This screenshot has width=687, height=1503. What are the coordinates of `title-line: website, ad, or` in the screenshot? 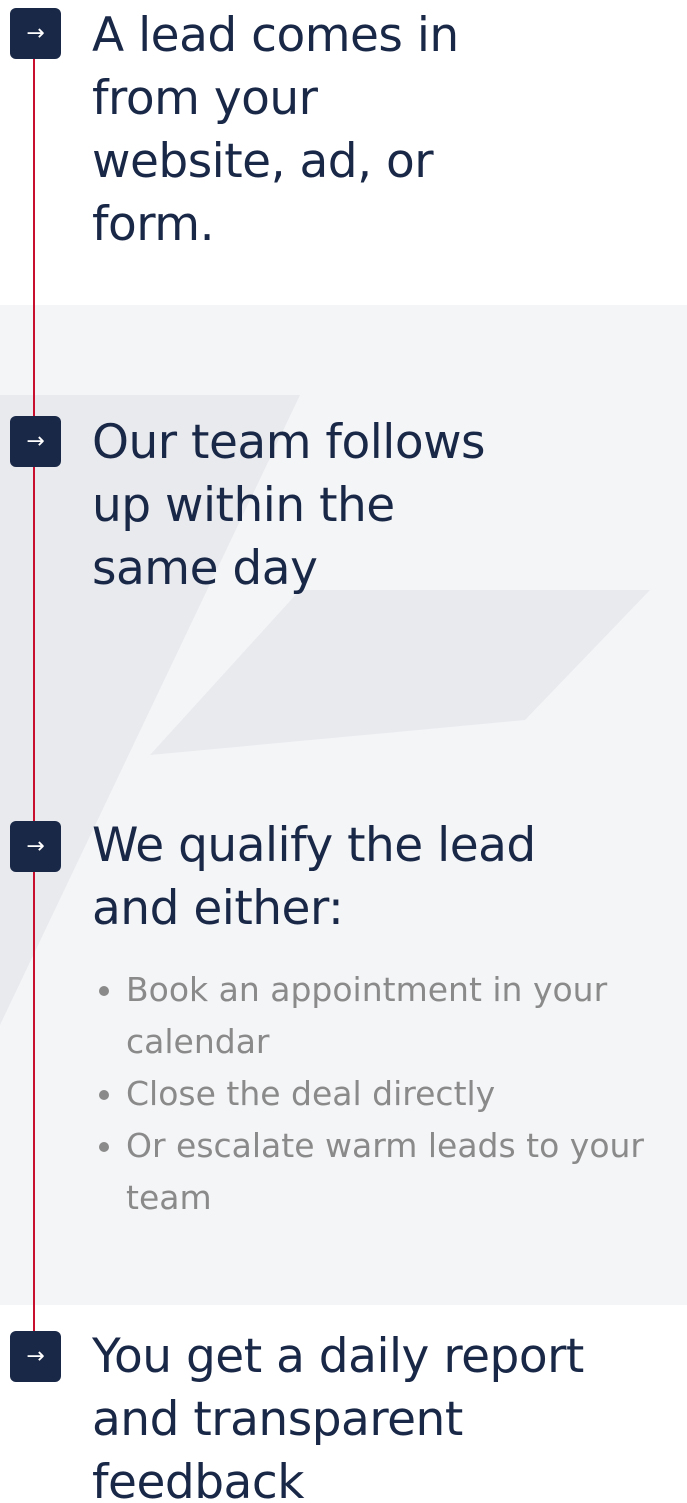 It's located at (263, 161).